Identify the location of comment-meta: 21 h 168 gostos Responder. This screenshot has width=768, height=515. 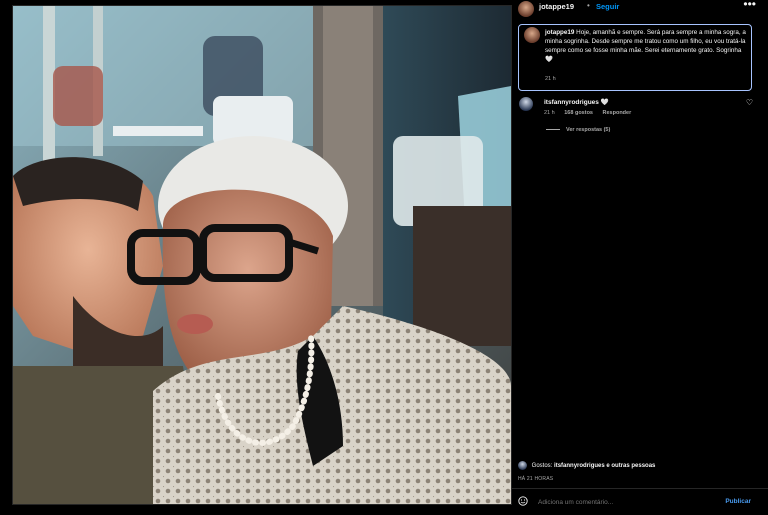
(591, 113).